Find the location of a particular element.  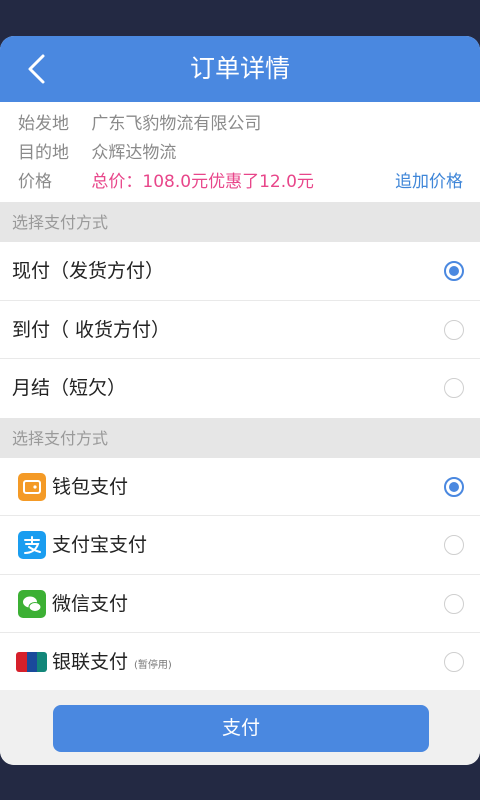

option-label: 银联支付 (暂停用) is located at coordinates (112, 664).